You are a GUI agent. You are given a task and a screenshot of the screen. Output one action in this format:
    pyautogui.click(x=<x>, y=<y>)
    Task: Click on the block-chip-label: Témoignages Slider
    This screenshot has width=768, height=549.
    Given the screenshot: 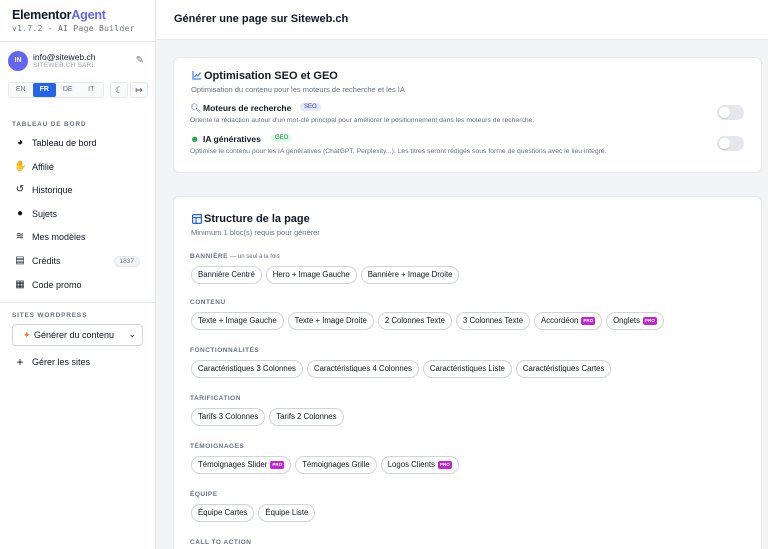 What is the action you would take?
    pyautogui.click(x=233, y=464)
    